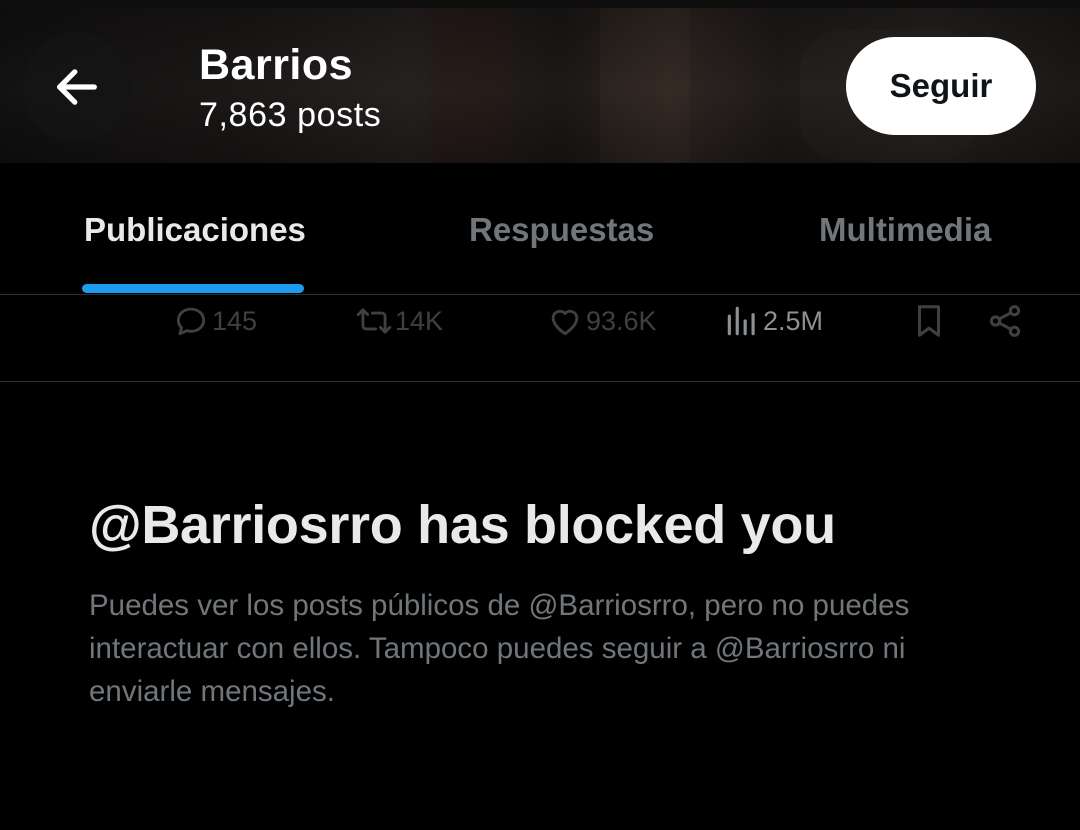 Image resolution: width=1080 pixels, height=830 pixels. I want to click on arrow-left-icon, so click(77, 87).